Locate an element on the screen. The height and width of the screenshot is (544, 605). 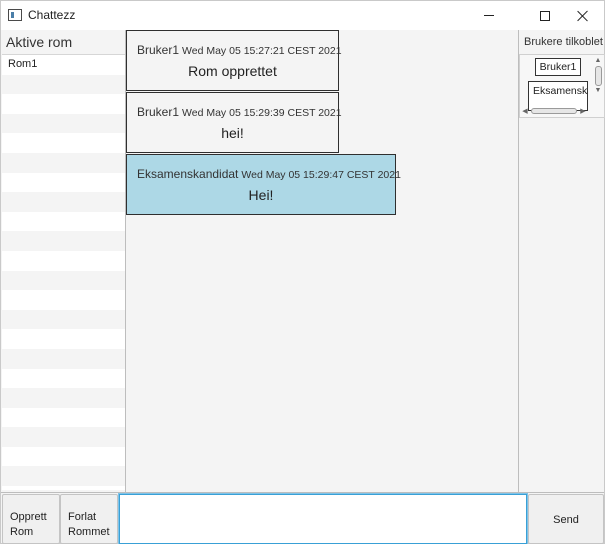
scroll-down-icon: ▼ is located at coordinates (598, 91).